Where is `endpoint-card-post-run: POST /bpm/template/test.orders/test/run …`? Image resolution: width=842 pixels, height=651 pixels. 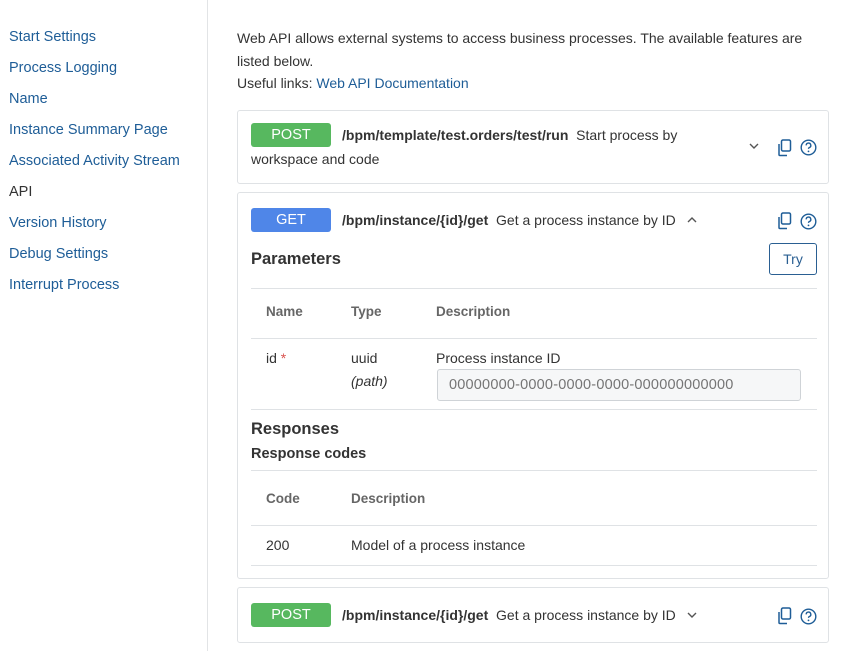 endpoint-card-post-run: POST /bpm/template/test.orders/test/run … is located at coordinates (533, 147).